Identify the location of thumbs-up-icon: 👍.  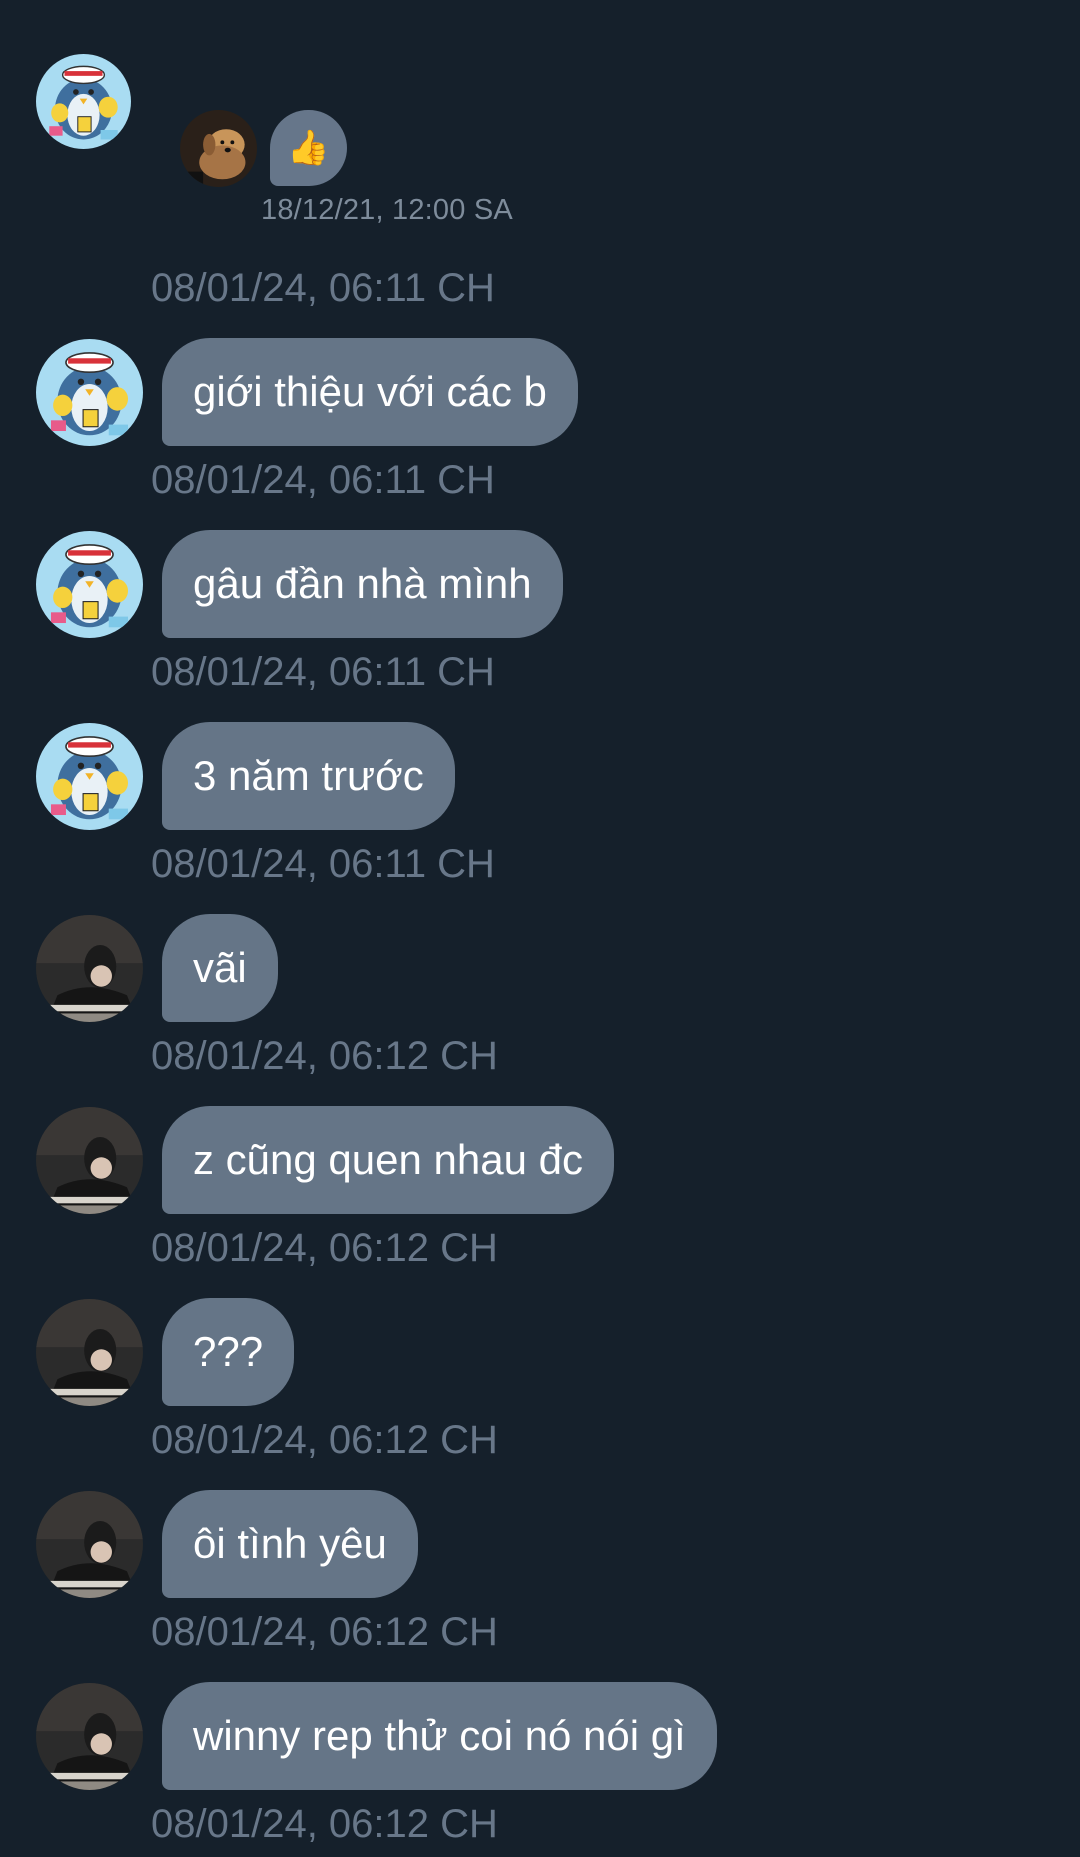
(308, 148).